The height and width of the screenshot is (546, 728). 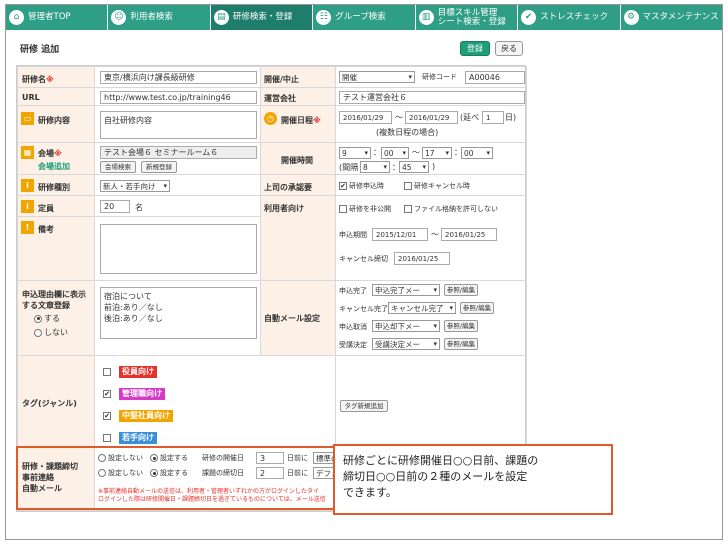 I want to click on days-suffix: 日), so click(x=511, y=117).